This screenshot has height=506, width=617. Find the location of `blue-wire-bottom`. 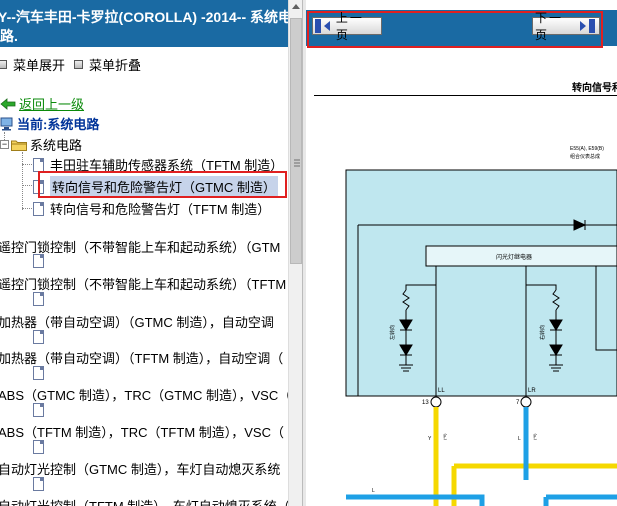

blue-wire-bottom is located at coordinates (415, 500).